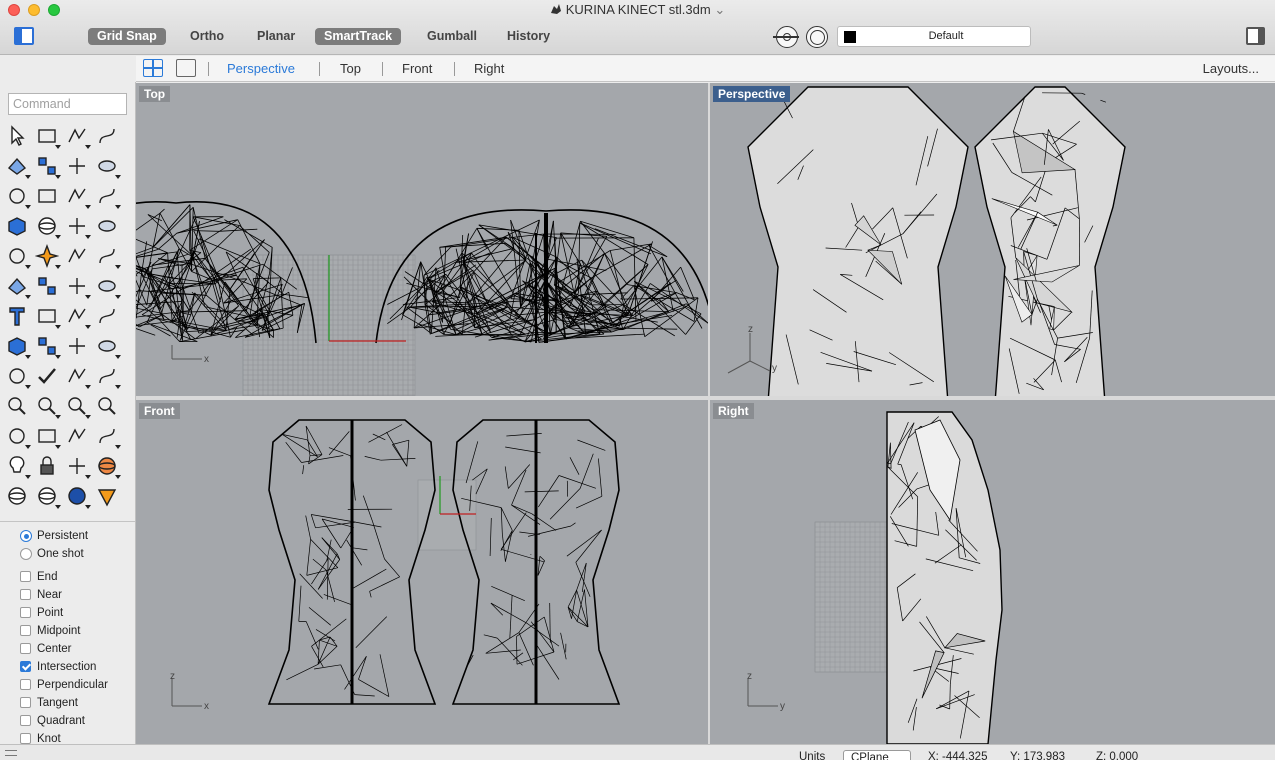 The width and height of the screenshot is (1275, 760). I want to click on midpoint-checkbox, so click(25, 630).